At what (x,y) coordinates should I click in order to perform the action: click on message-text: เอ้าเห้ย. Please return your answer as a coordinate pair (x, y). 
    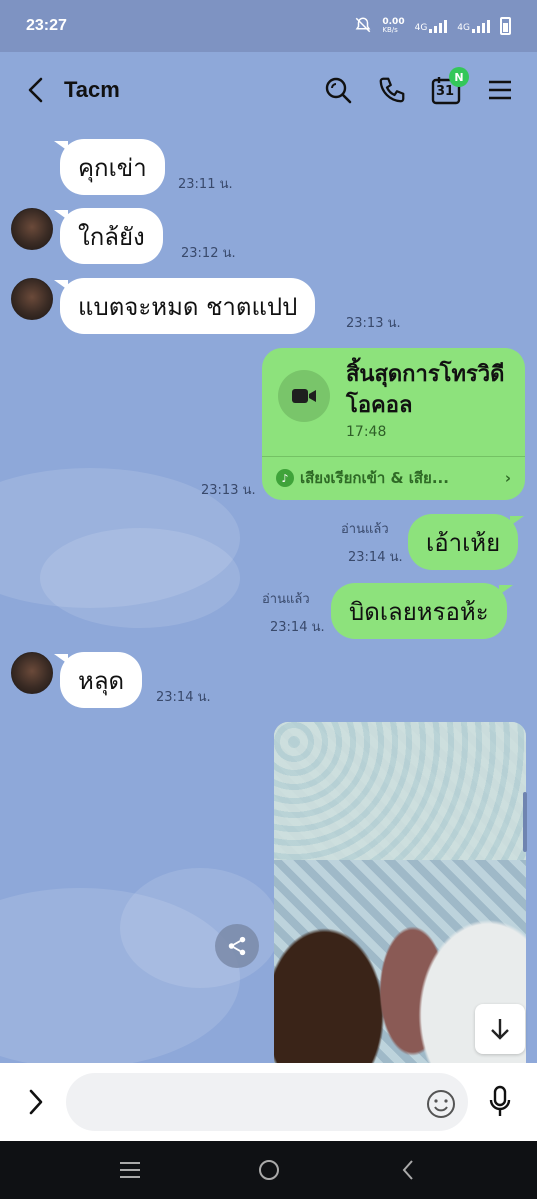
    Looking at the image, I should click on (463, 542).